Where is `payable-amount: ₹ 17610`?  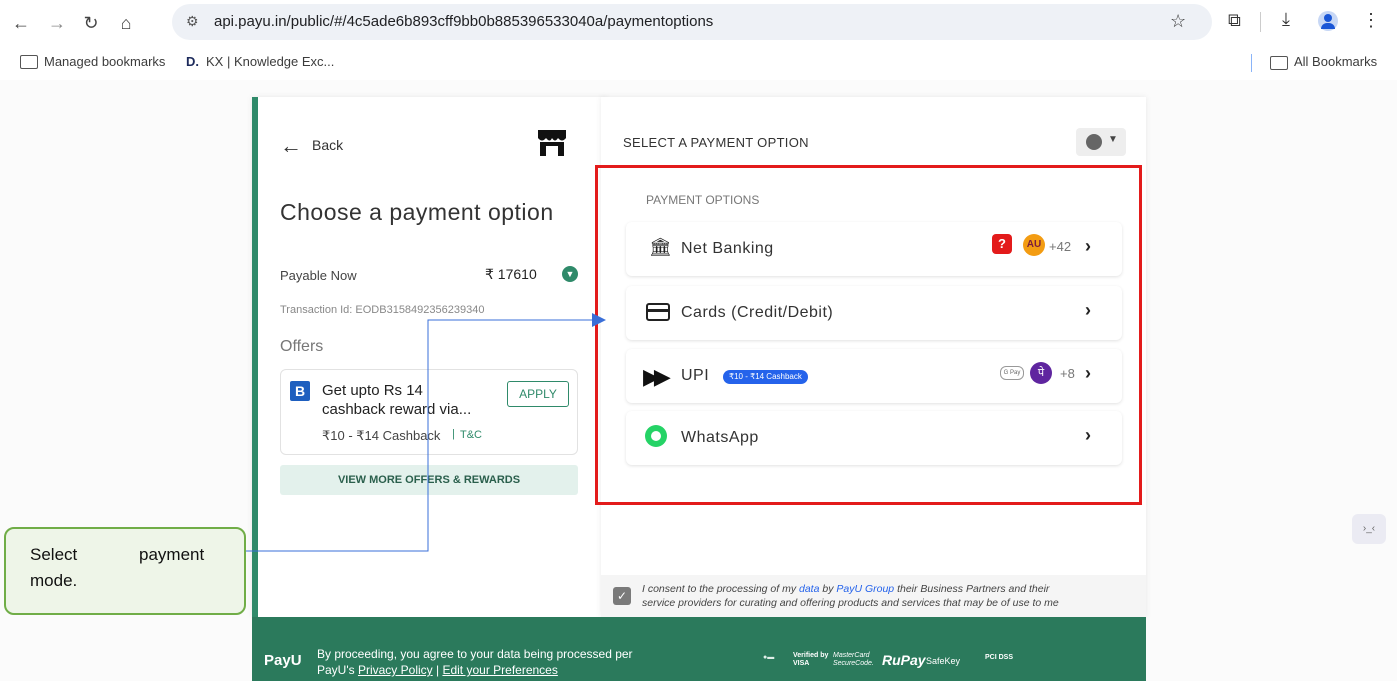 payable-amount: ₹ 17610 is located at coordinates (511, 274).